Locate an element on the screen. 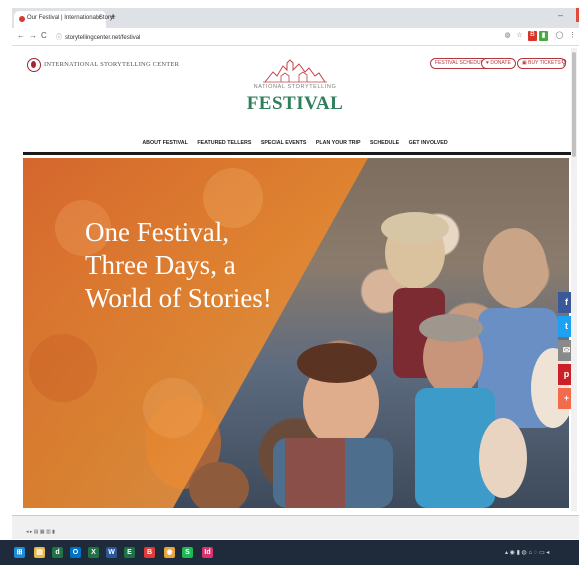 The image size is (579, 565). isc-logo-icon is located at coordinates (34, 65).